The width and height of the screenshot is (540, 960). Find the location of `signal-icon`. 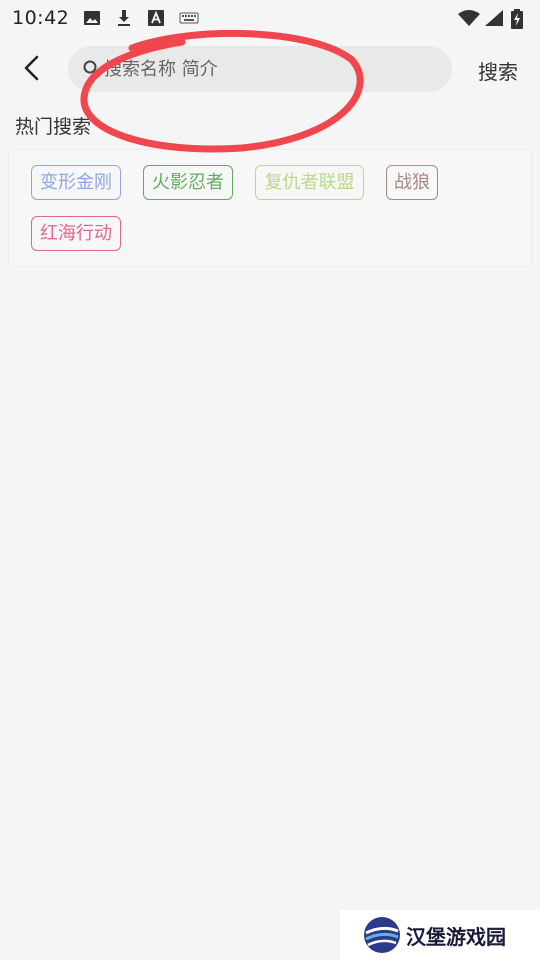

signal-icon is located at coordinates (493, 18).